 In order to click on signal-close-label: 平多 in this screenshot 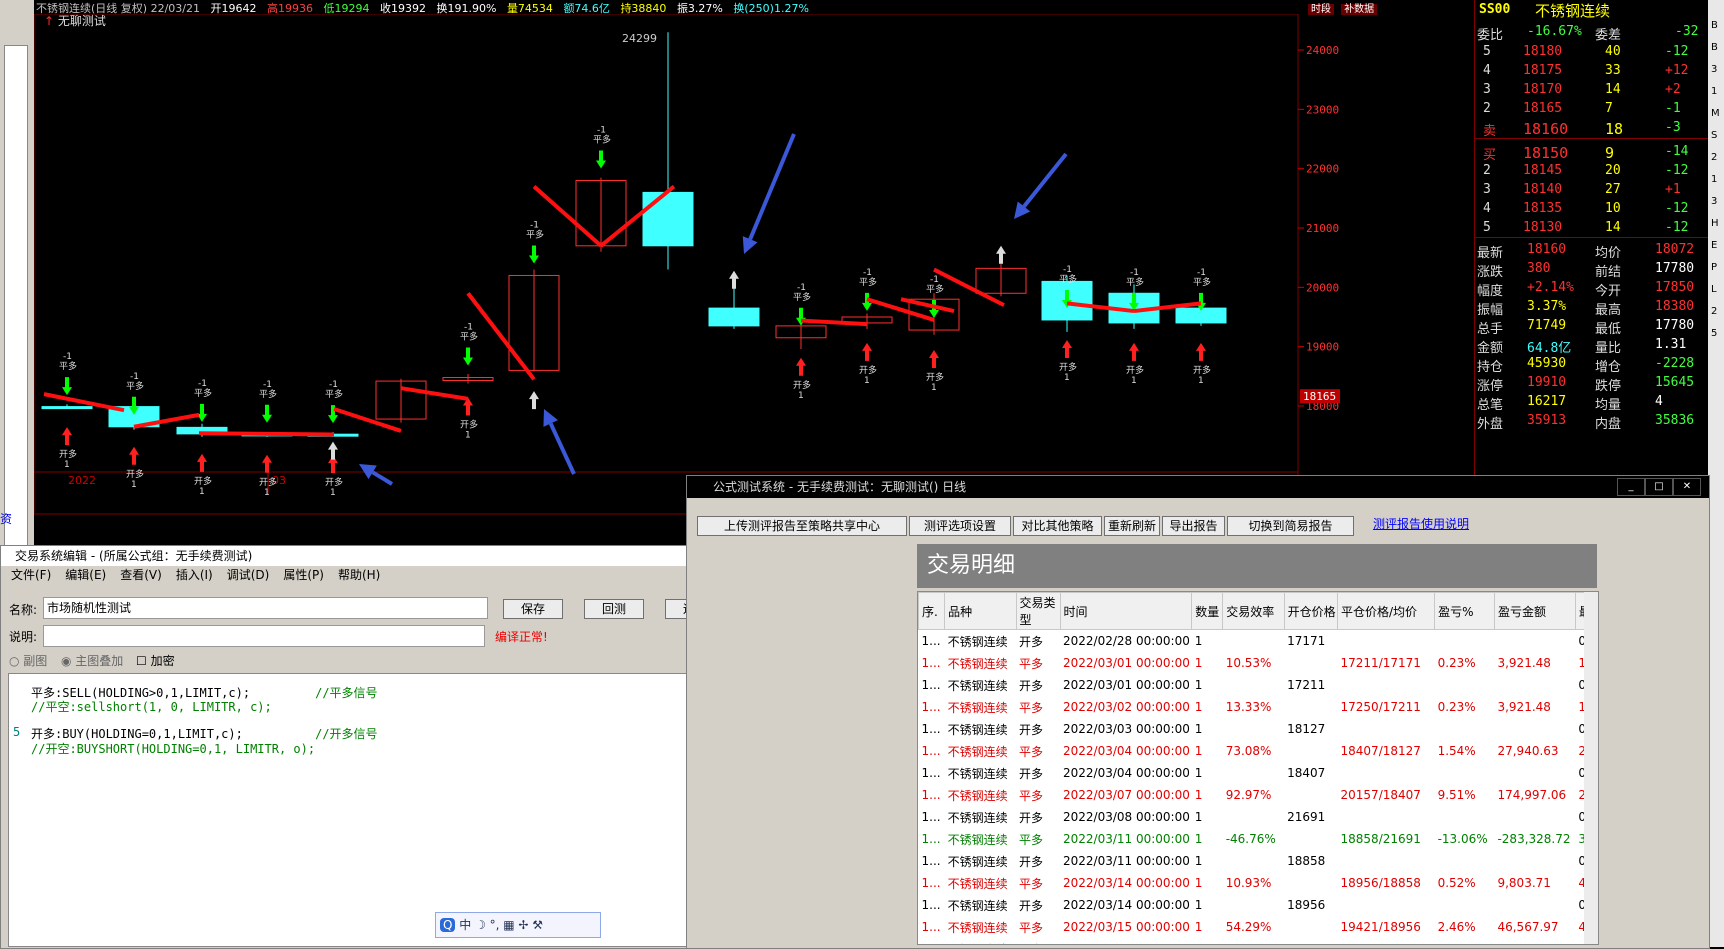, I will do `click(469, 337)`.